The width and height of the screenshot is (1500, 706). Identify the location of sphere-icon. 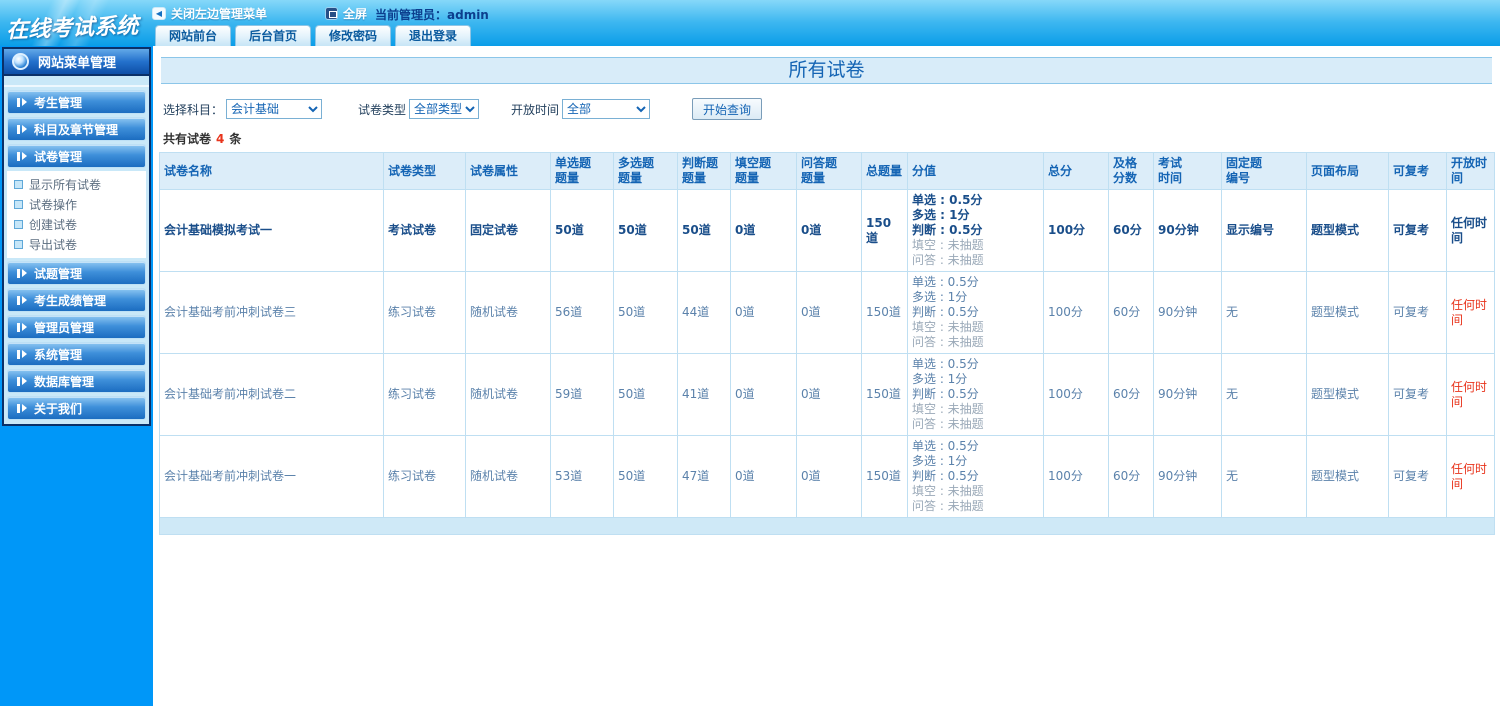
(20, 61).